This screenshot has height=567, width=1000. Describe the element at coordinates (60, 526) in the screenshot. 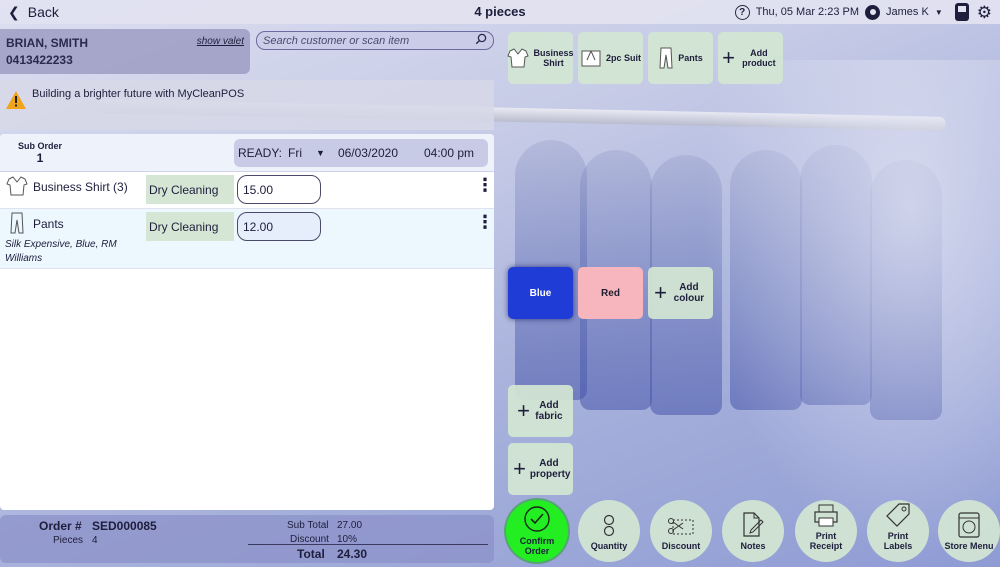

I see `order-number-label: Order #` at that location.